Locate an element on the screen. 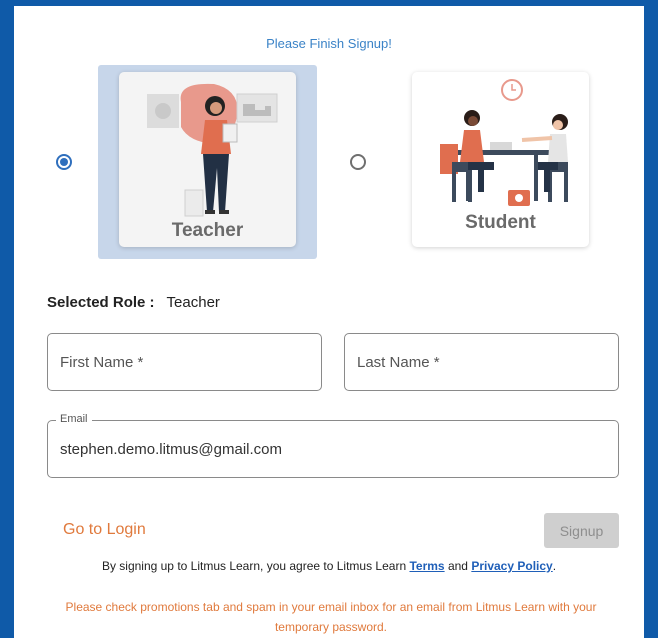 The width and height of the screenshot is (658, 638). last-name-field is located at coordinates (481, 362).